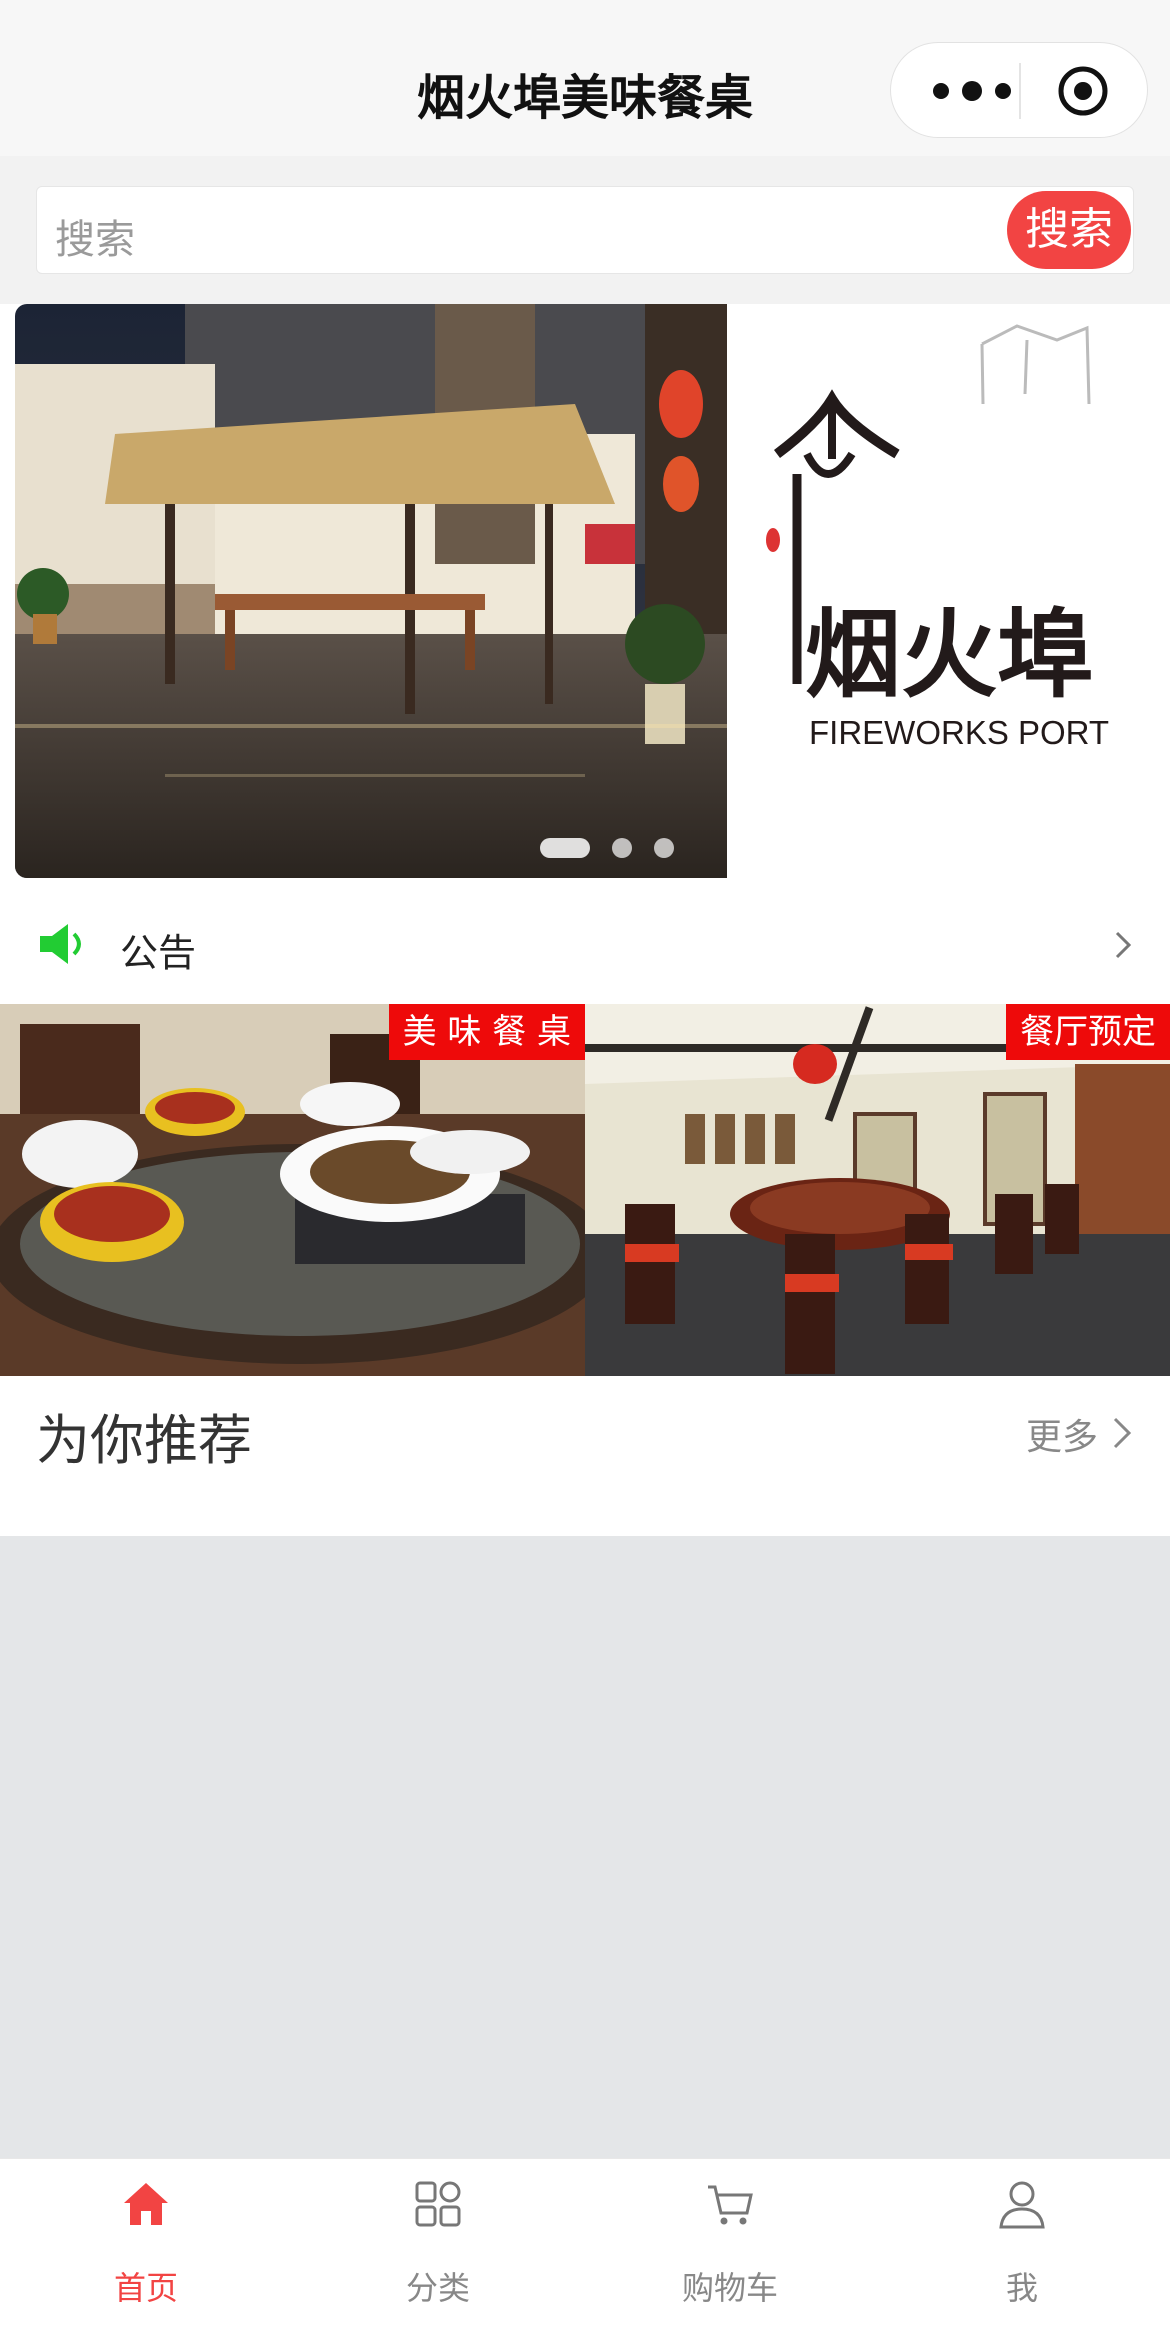 The image size is (1170, 2348). Describe the element at coordinates (1022, 2205) in the screenshot. I see `user-icon` at that location.